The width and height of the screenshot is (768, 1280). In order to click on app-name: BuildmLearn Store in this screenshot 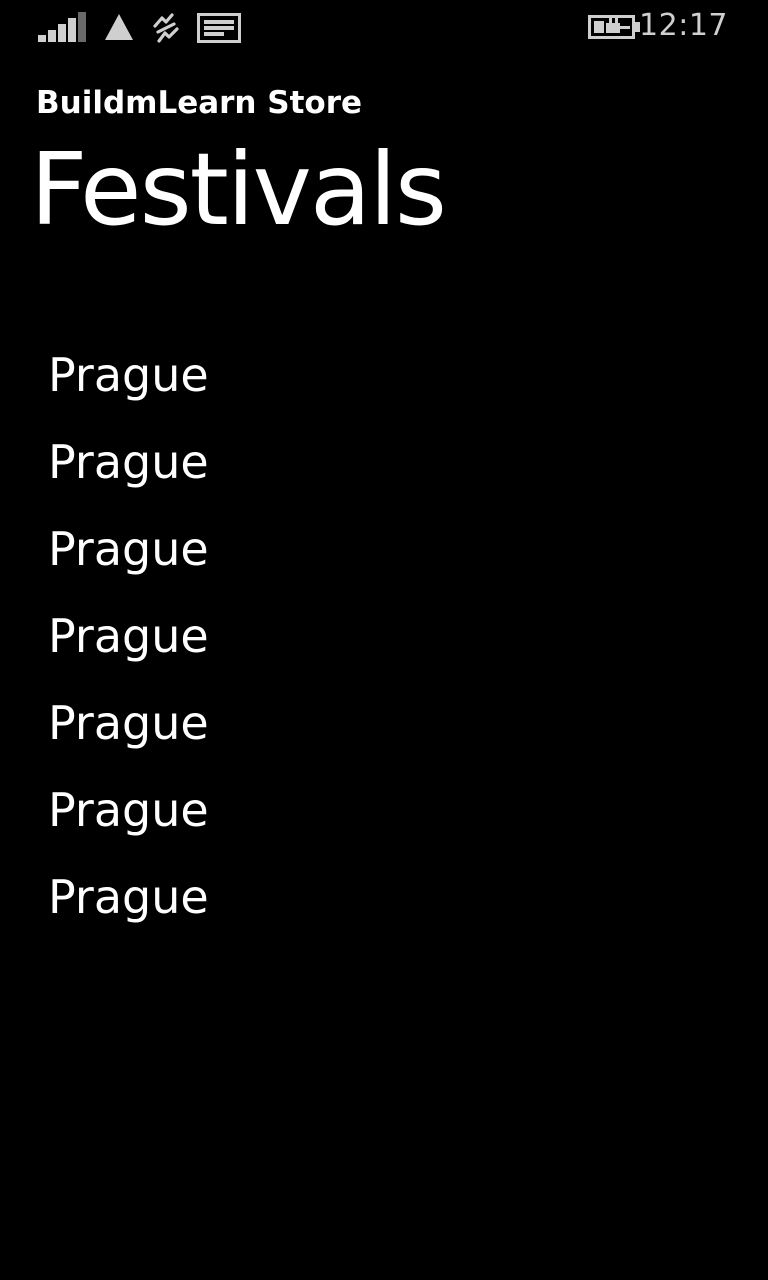, I will do `click(199, 103)`.